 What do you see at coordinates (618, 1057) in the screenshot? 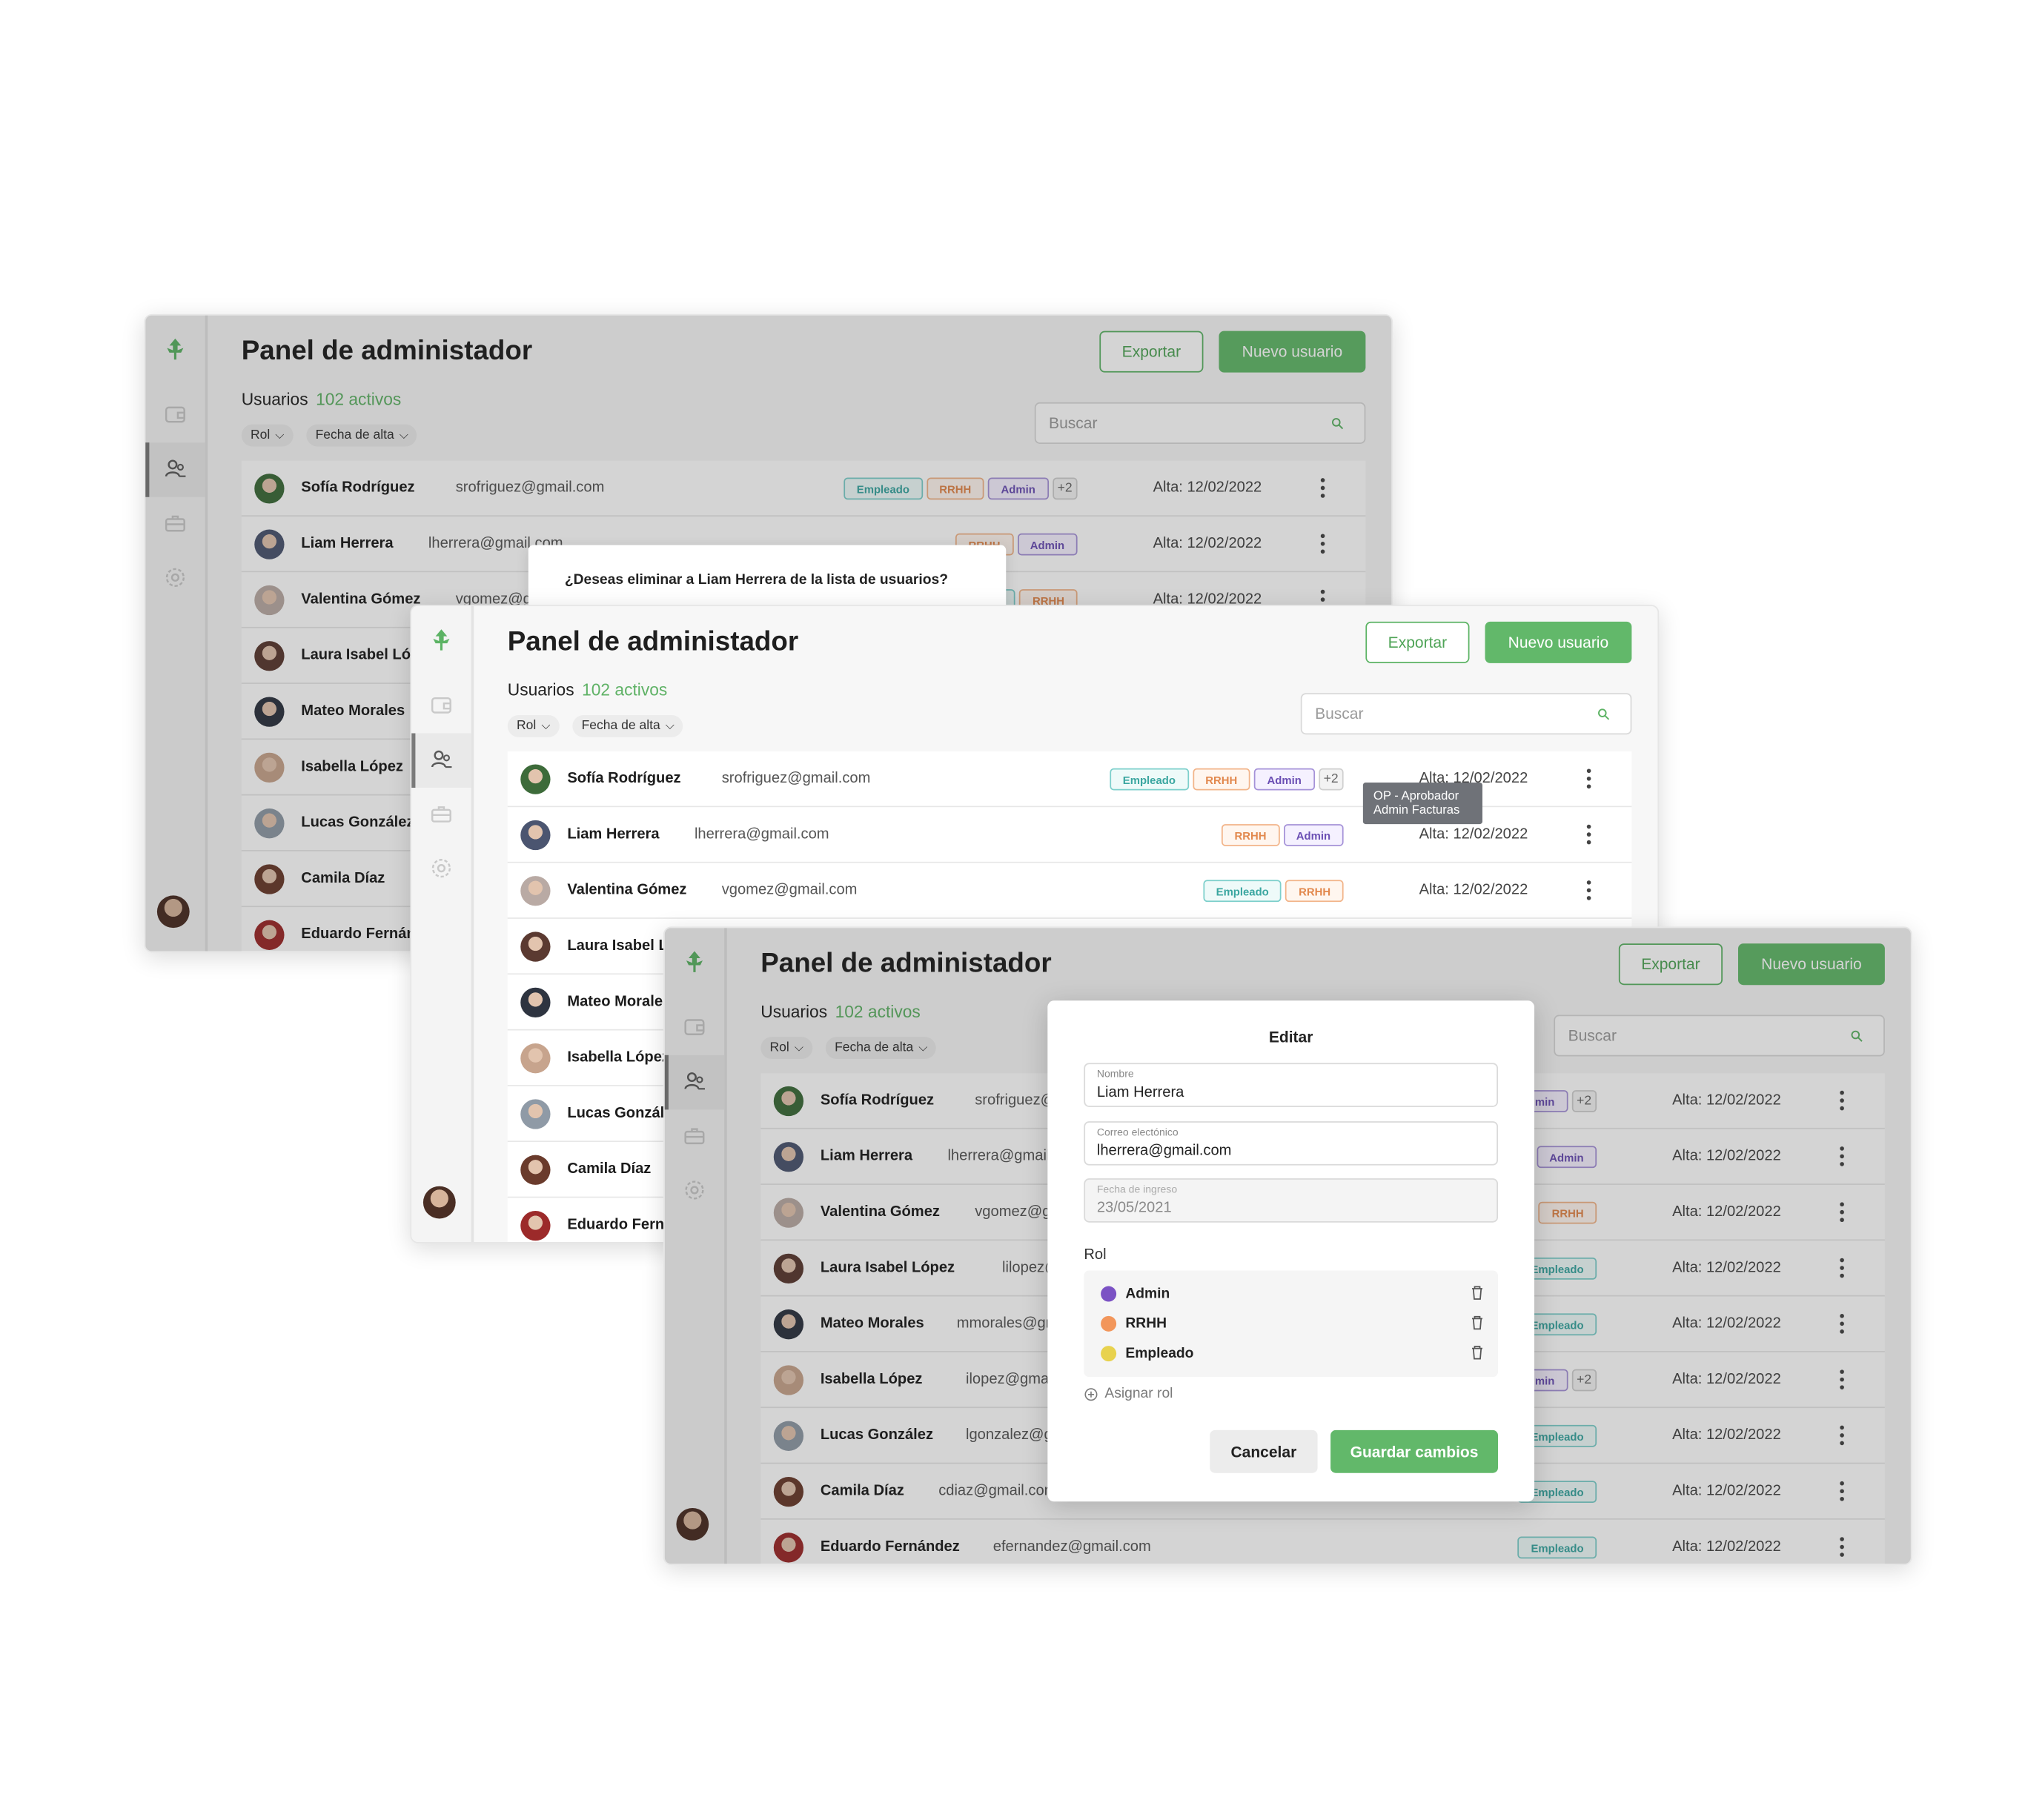
I see `user-name: Isabella López` at bounding box center [618, 1057].